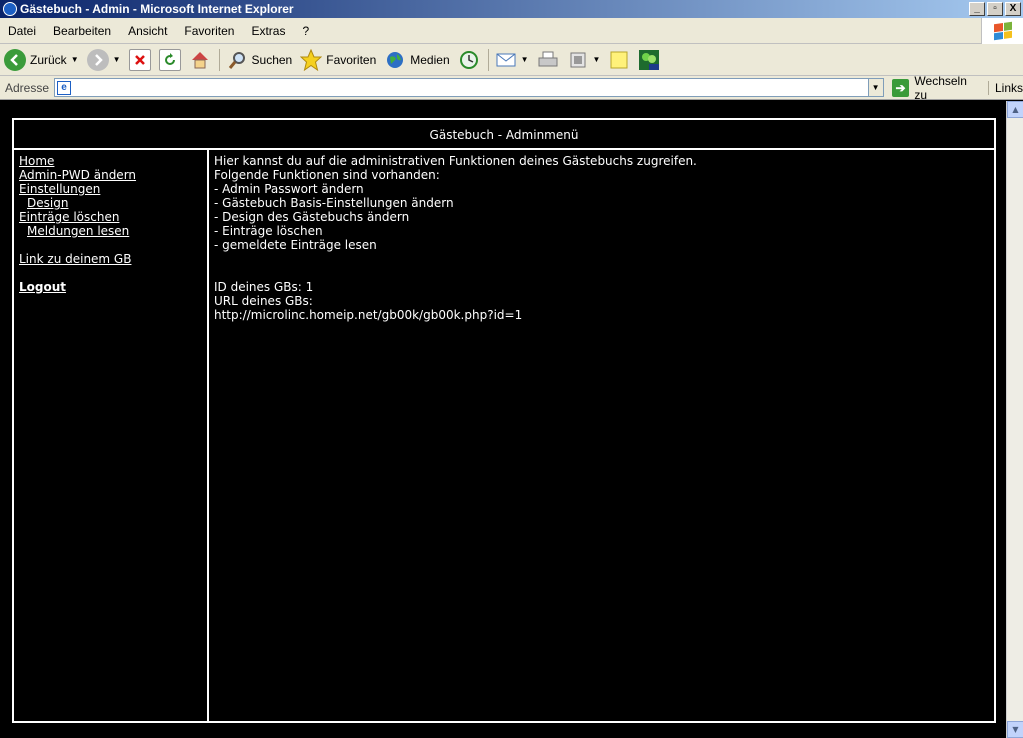 This screenshot has height=738, width=1023. I want to click on search-icon, so click(237, 60).